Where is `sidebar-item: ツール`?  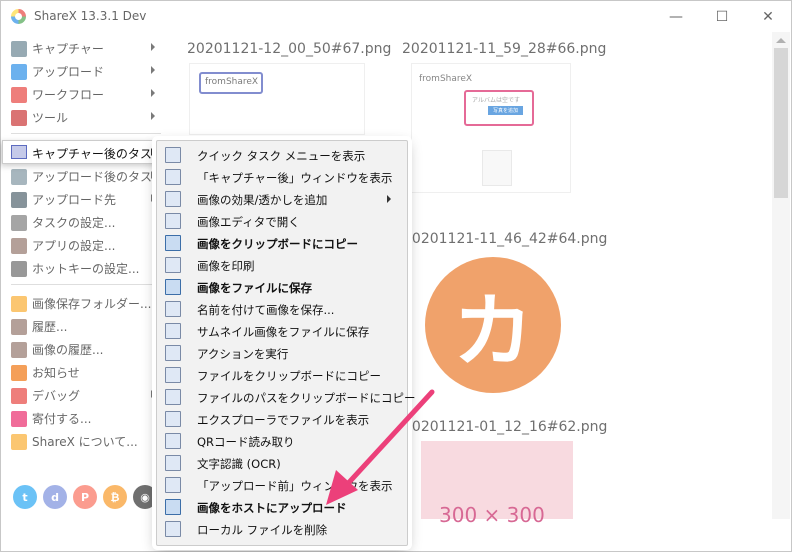
sidebar-item: ツール is located at coordinates (83, 117).